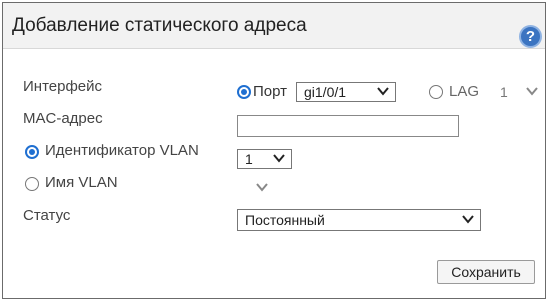 This screenshot has width=549, height=302. Describe the element at coordinates (504, 92) in the screenshot. I see `lag-select-value: 1` at that location.